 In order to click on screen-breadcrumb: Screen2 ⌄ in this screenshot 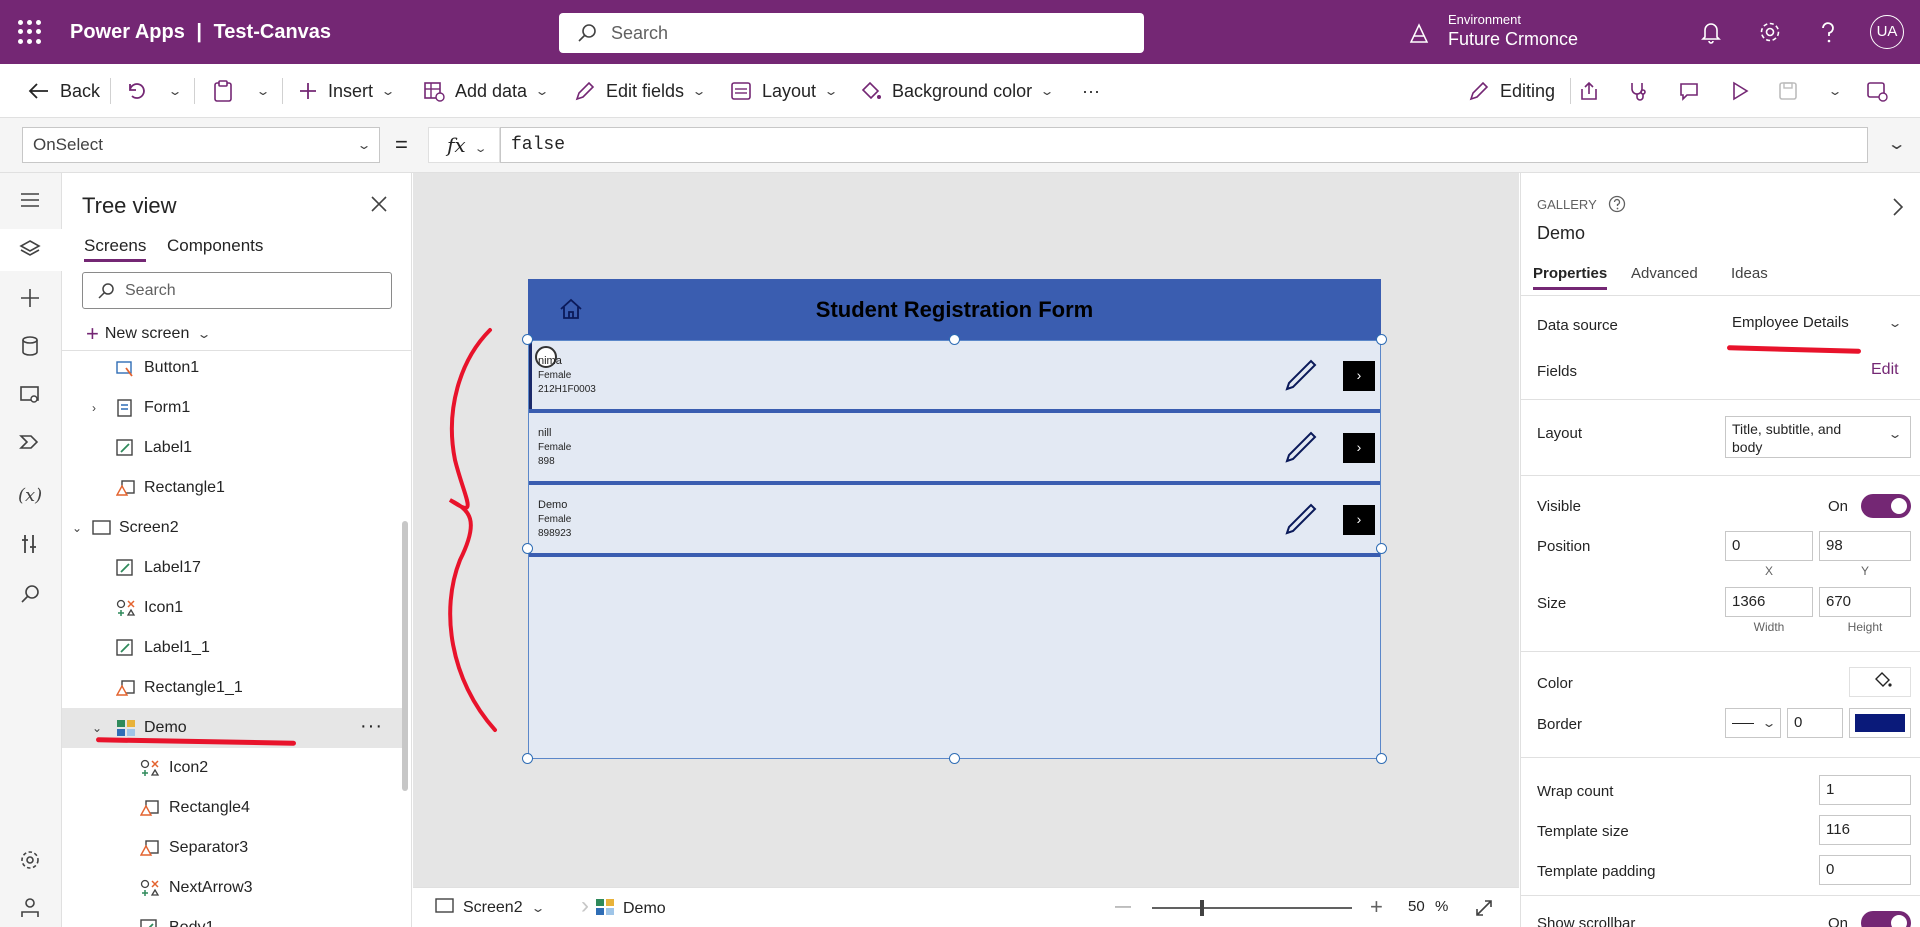, I will do `click(490, 907)`.